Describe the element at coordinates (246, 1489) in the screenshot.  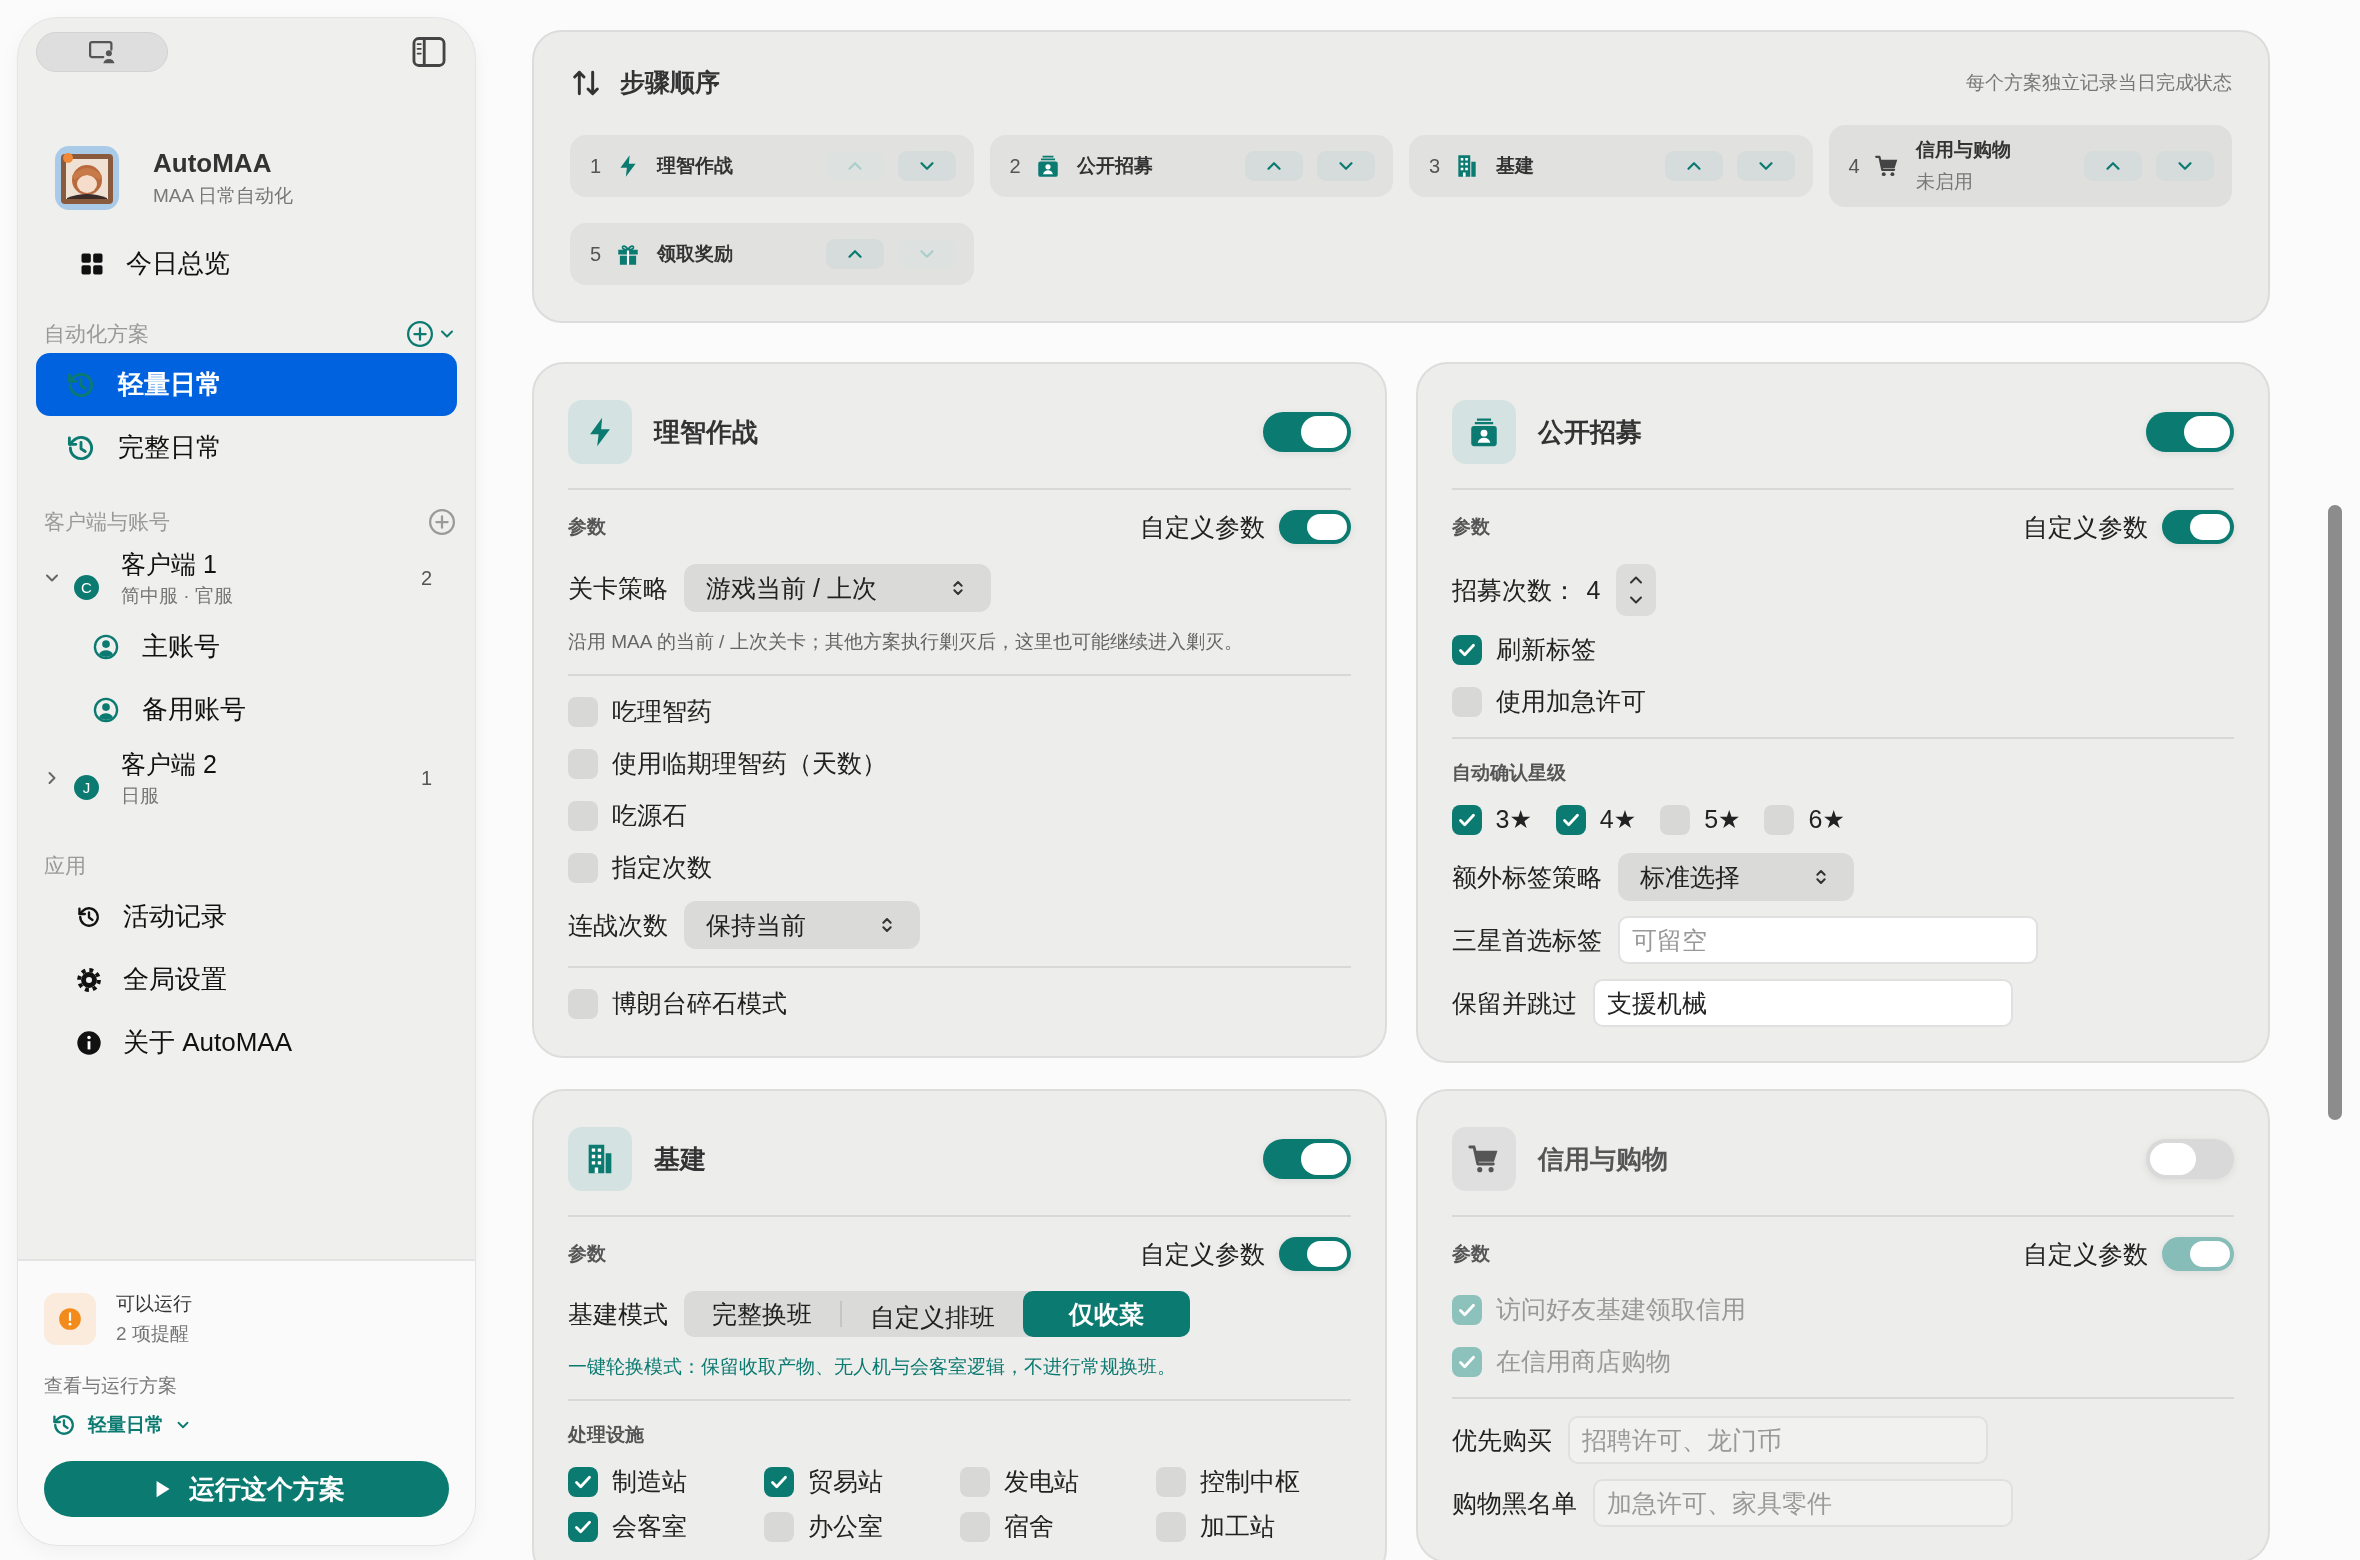
I see `run-button: 运行这个方案` at that location.